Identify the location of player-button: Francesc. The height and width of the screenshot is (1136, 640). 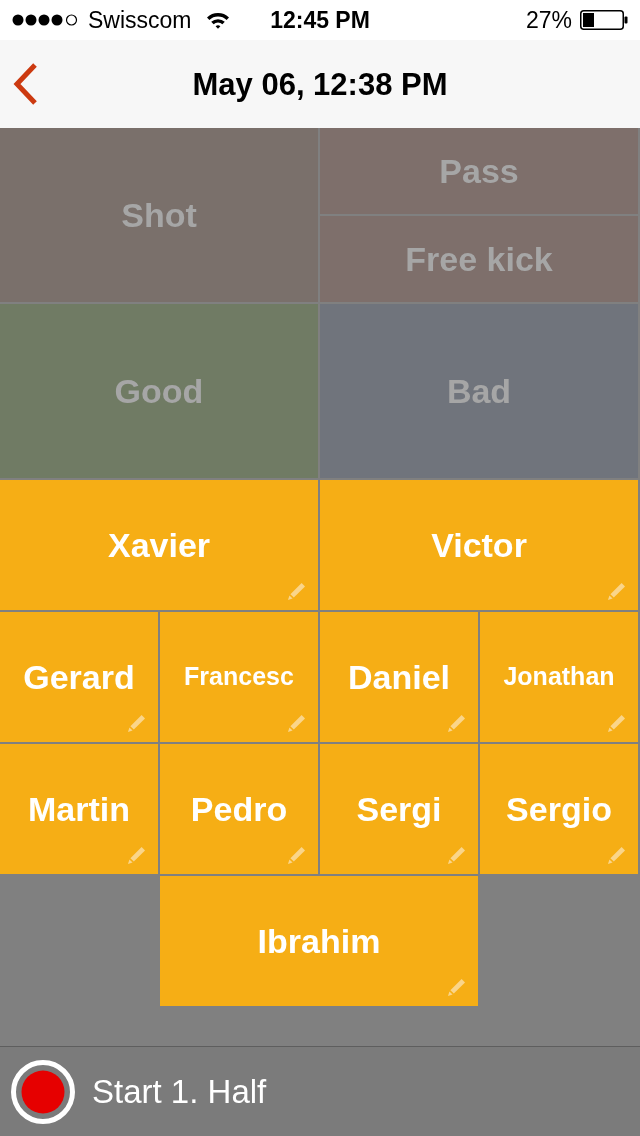
(239, 677).